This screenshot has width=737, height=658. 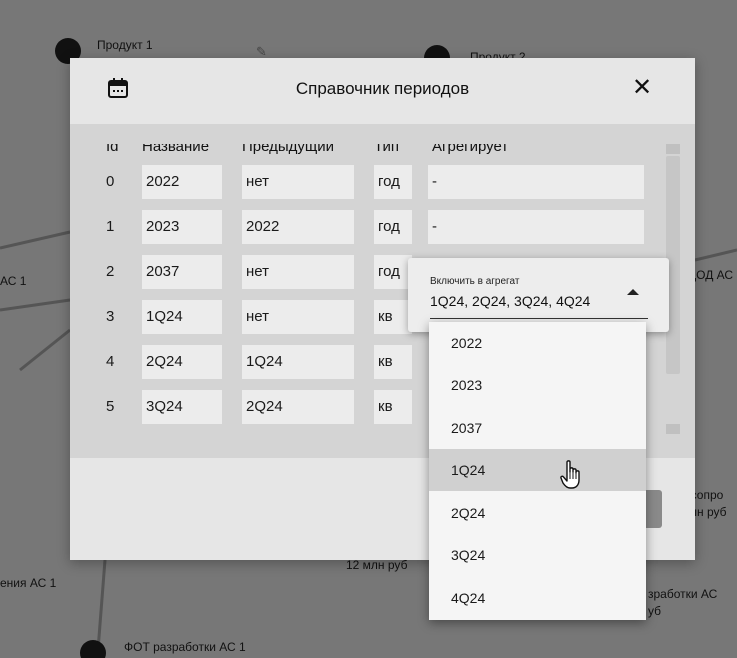 What do you see at coordinates (182, 272) in the screenshot?
I see `name-field: 2037` at bounding box center [182, 272].